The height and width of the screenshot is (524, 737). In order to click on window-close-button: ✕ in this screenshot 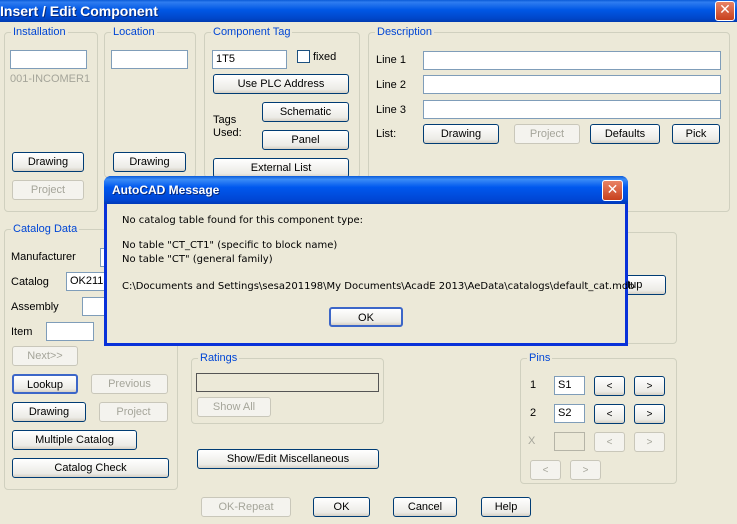, I will do `click(725, 11)`.